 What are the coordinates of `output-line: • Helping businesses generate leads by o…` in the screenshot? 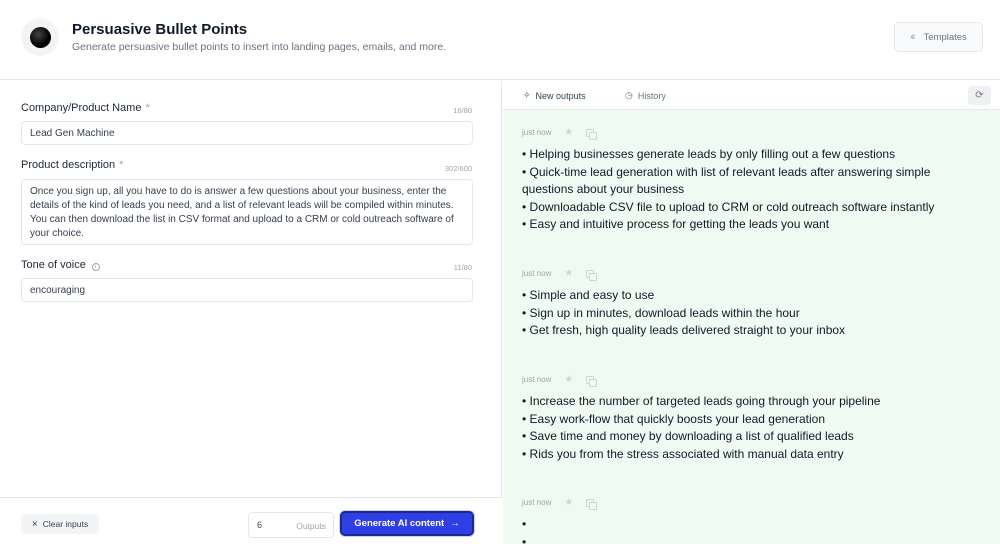 It's located at (709, 154).